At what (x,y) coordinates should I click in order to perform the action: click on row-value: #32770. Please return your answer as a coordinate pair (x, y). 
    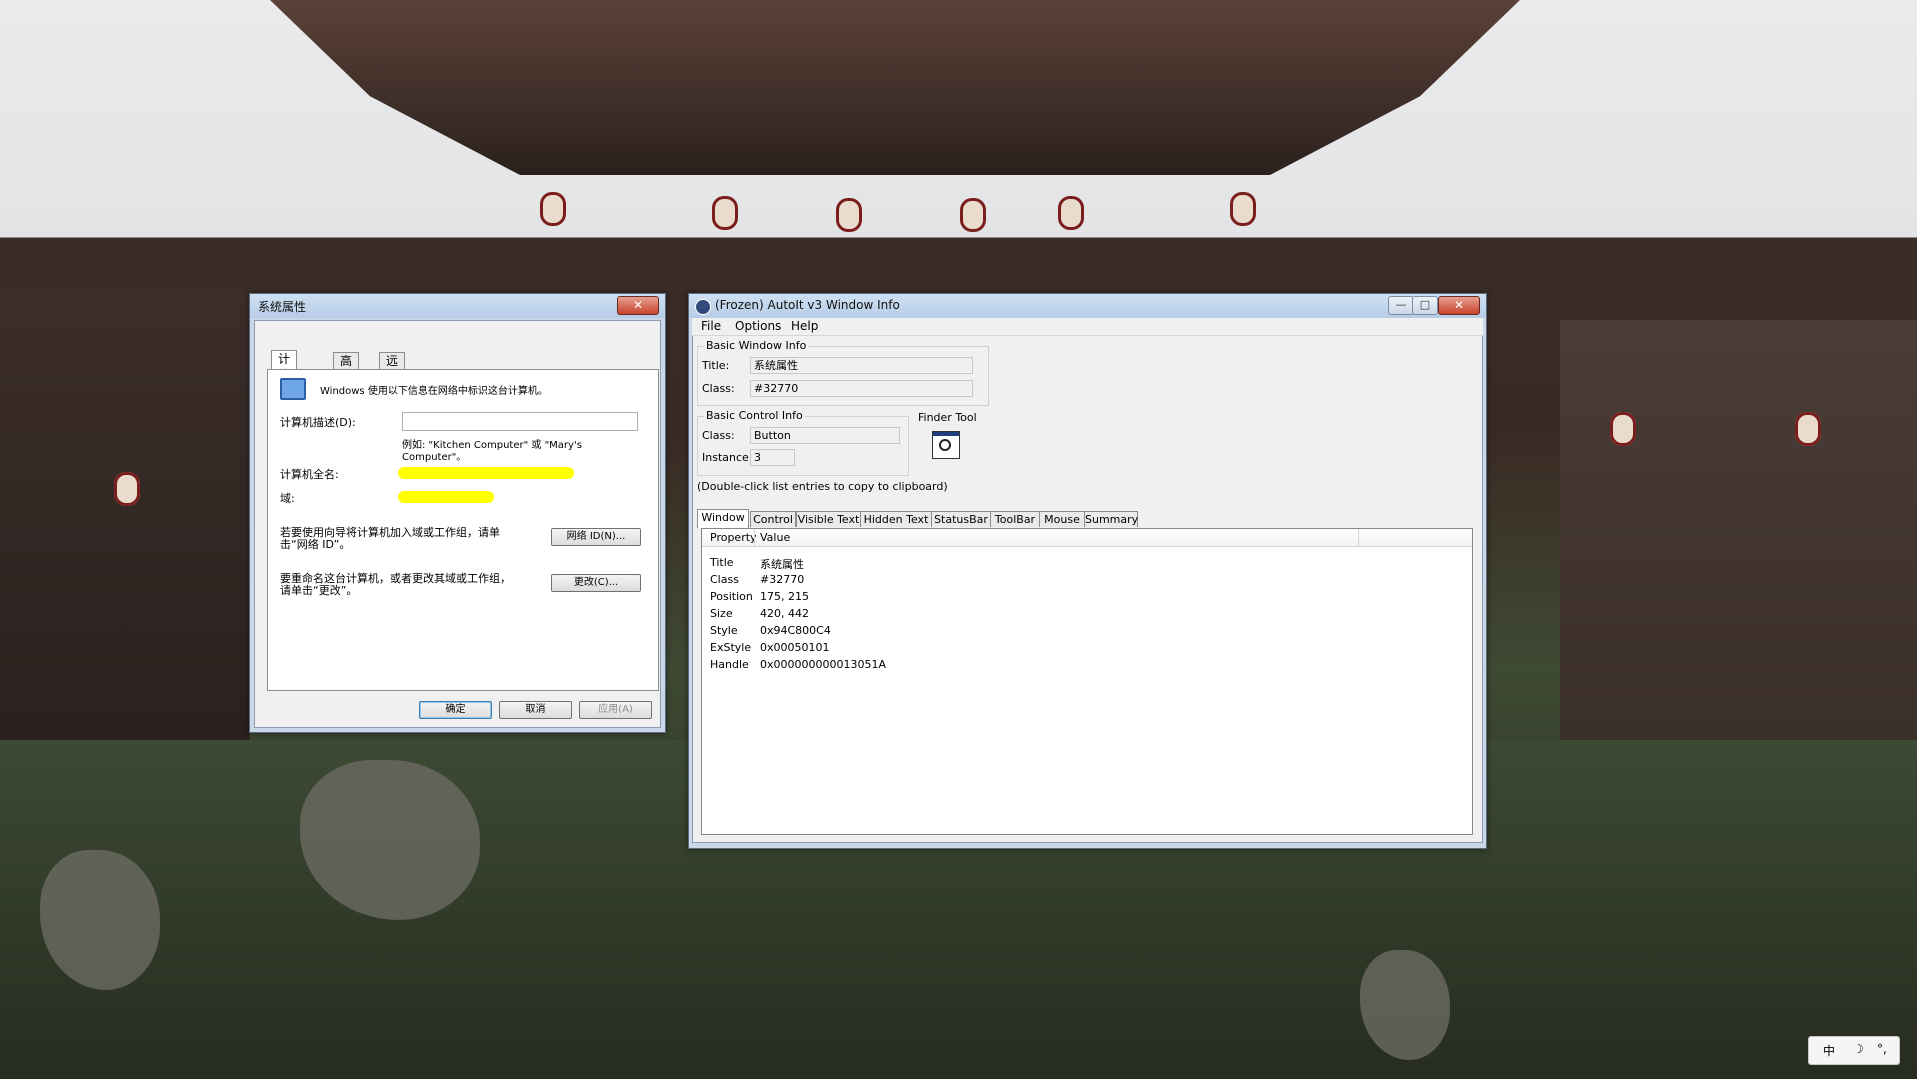
    Looking at the image, I should click on (782, 579).